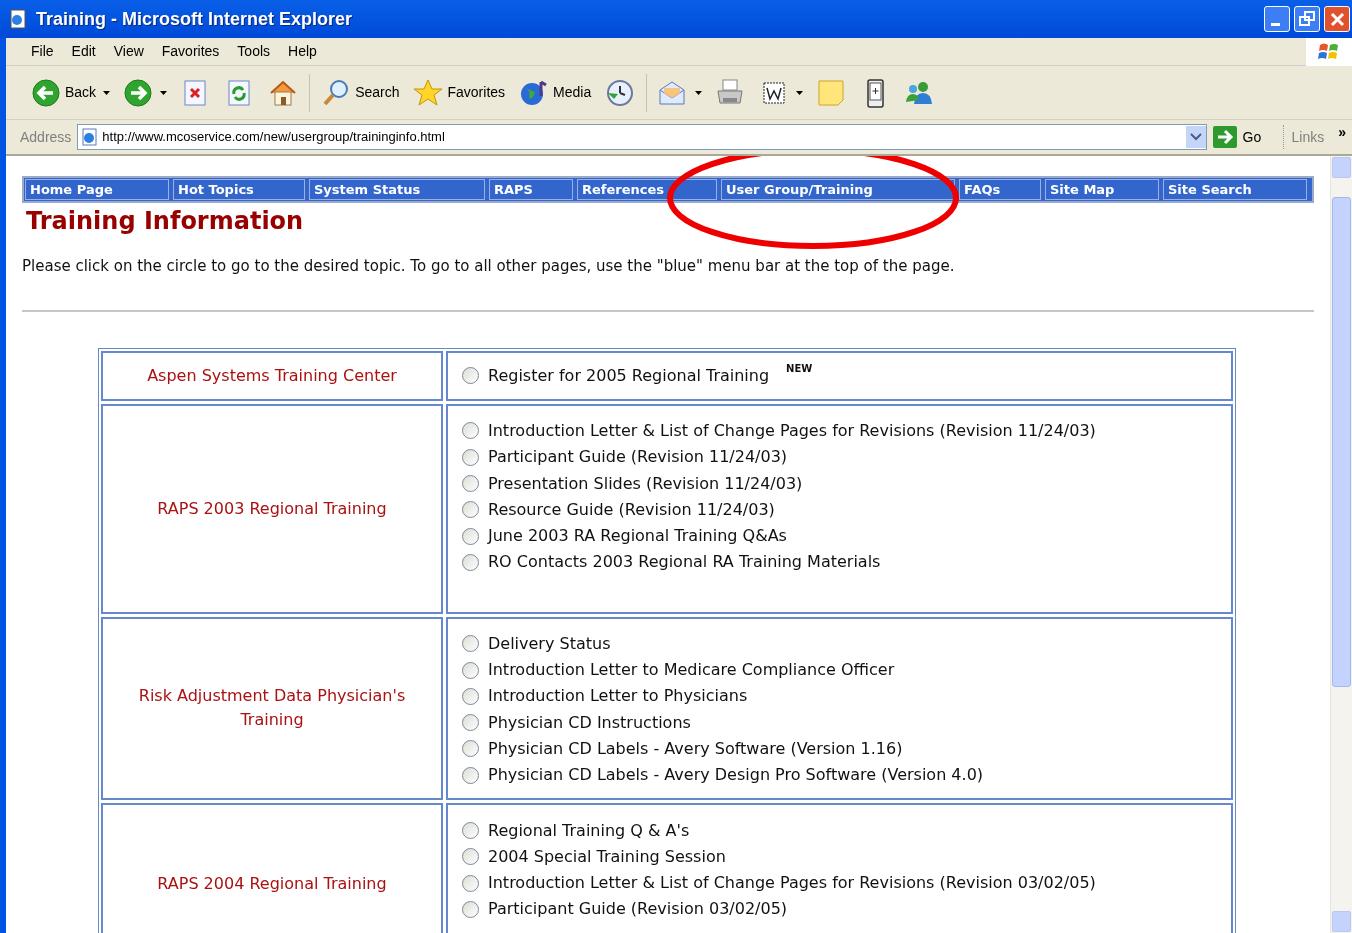 The width and height of the screenshot is (1352, 933). Describe the element at coordinates (1342, 132) in the screenshot. I see `chevron-button: »` at that location.